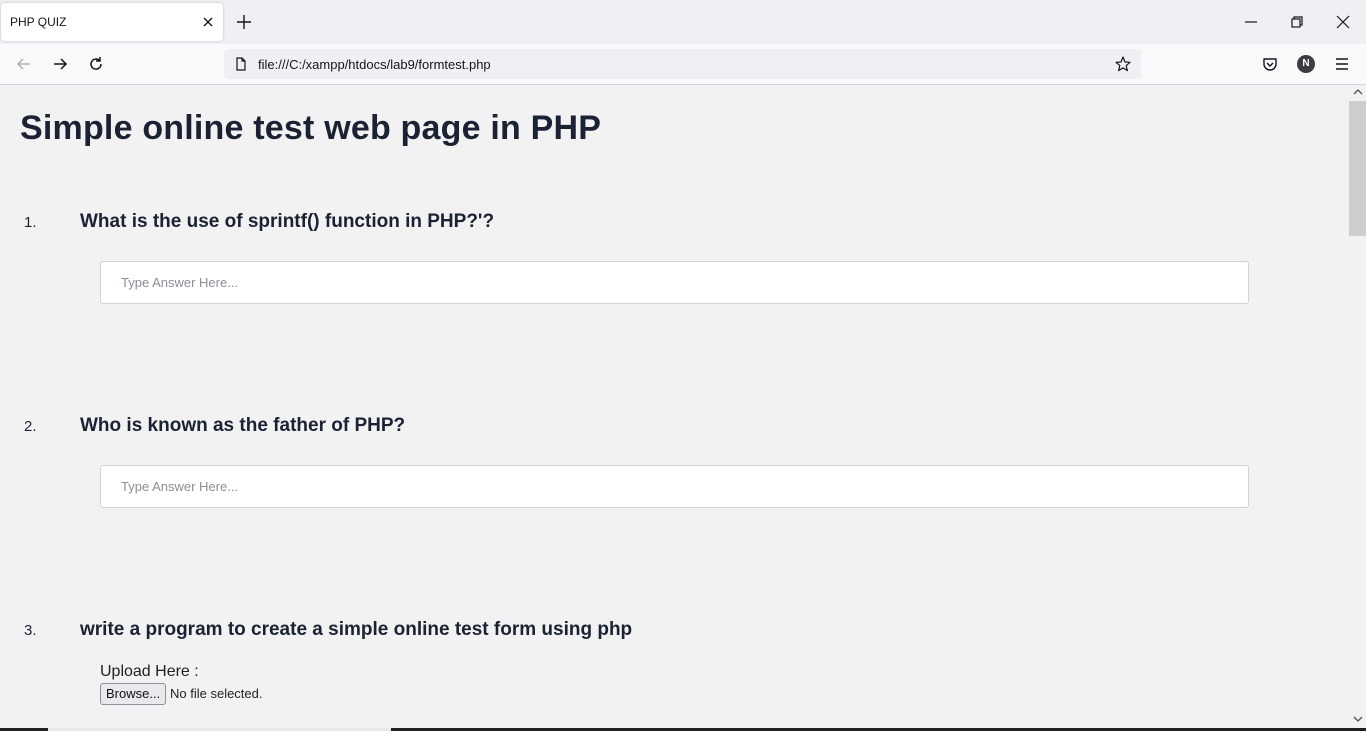  What do you see at coordinates (96, 64) in the screenshot?
I see `reload-icon` at bounding box center [96, 64].